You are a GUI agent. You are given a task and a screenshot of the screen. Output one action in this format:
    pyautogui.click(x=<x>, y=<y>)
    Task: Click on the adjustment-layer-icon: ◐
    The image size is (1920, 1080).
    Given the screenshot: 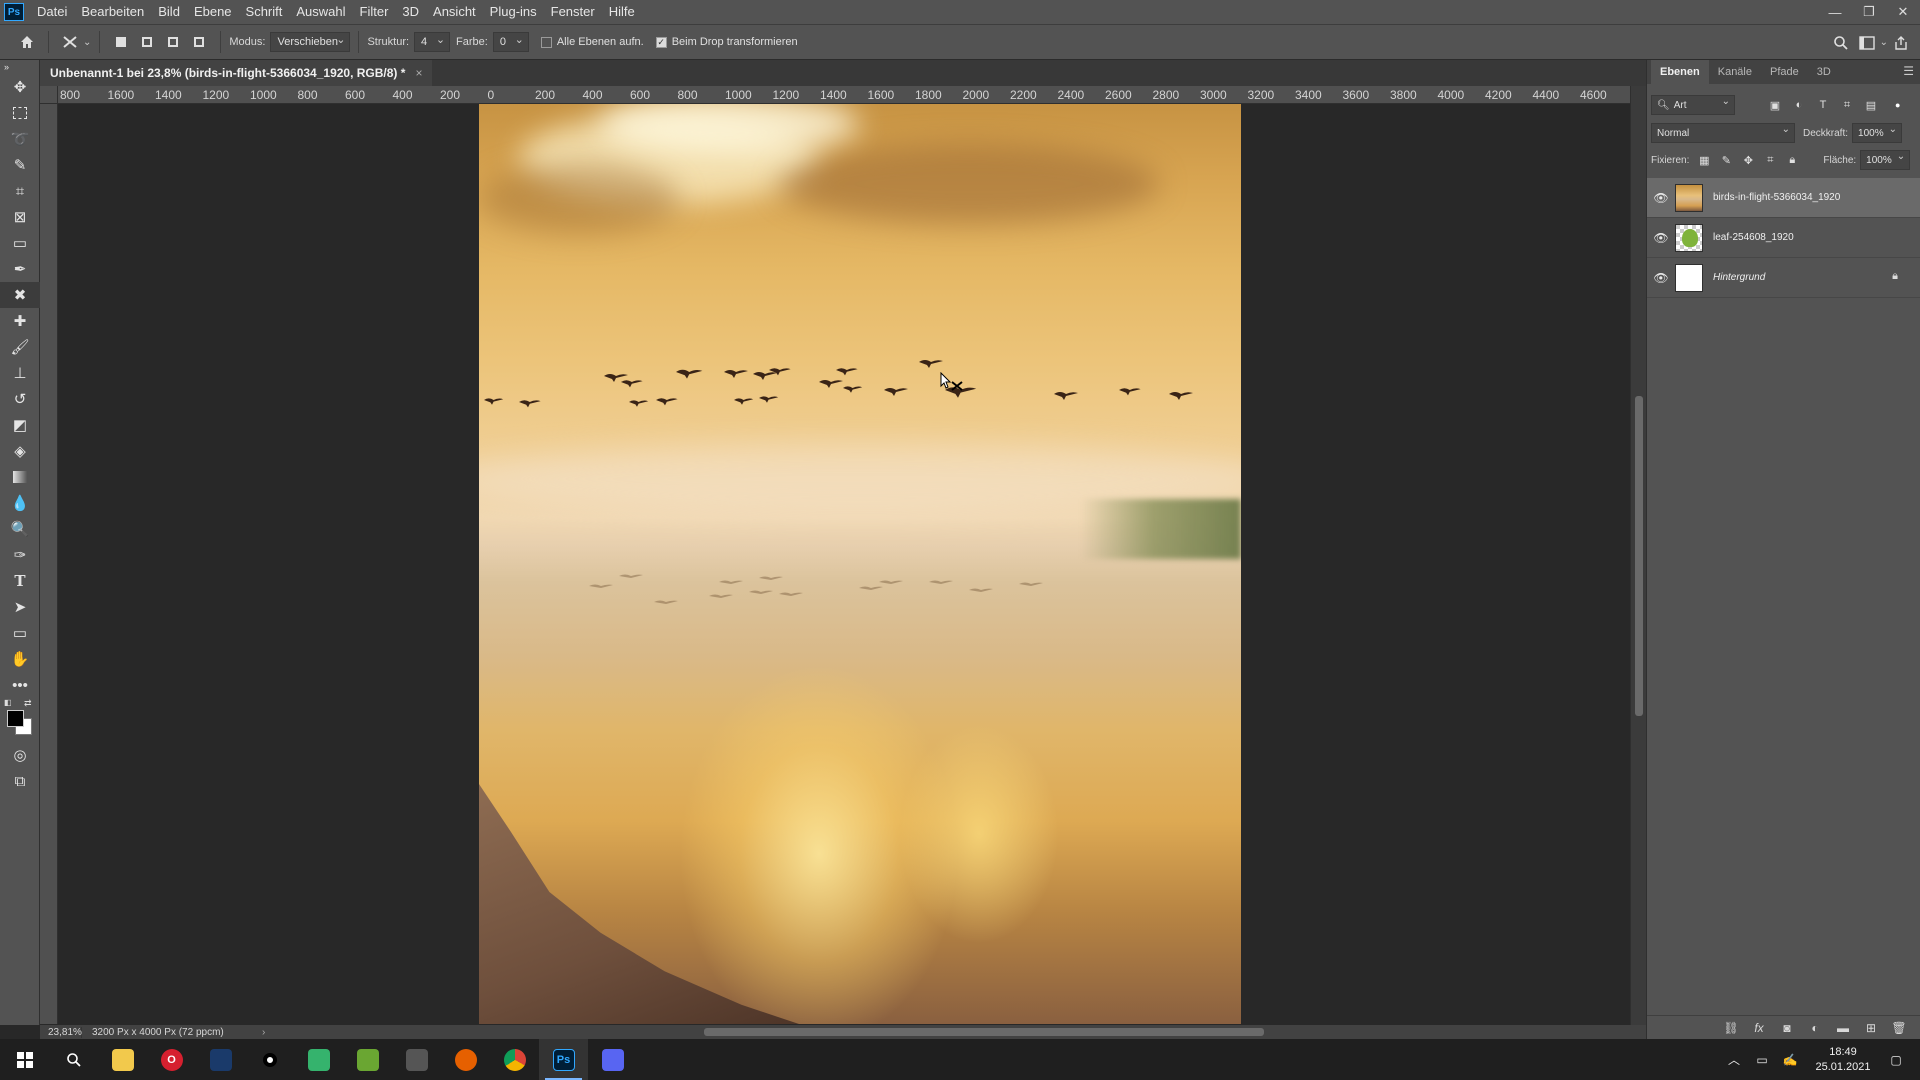 What is the action you would take?
    pyautogui.click(x=1815, y=1028)
    